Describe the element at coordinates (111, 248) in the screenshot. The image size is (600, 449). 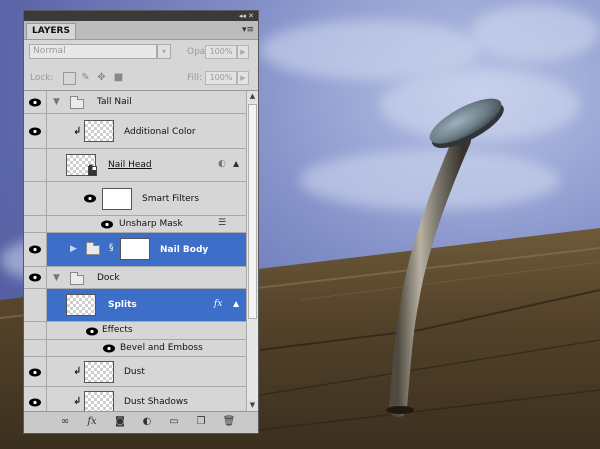
I see `chain-link-icon: §` at that location.